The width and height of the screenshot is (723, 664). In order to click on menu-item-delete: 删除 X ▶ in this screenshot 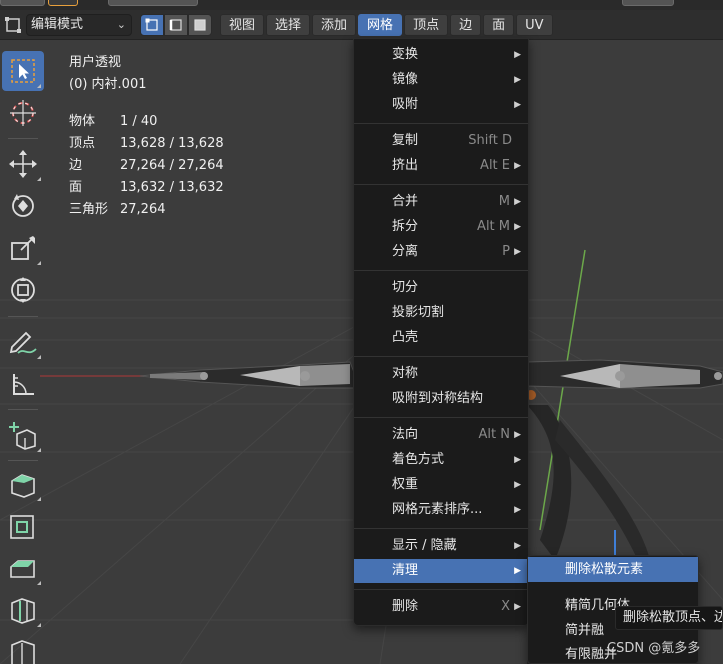, I will do `click(441, 607)`.